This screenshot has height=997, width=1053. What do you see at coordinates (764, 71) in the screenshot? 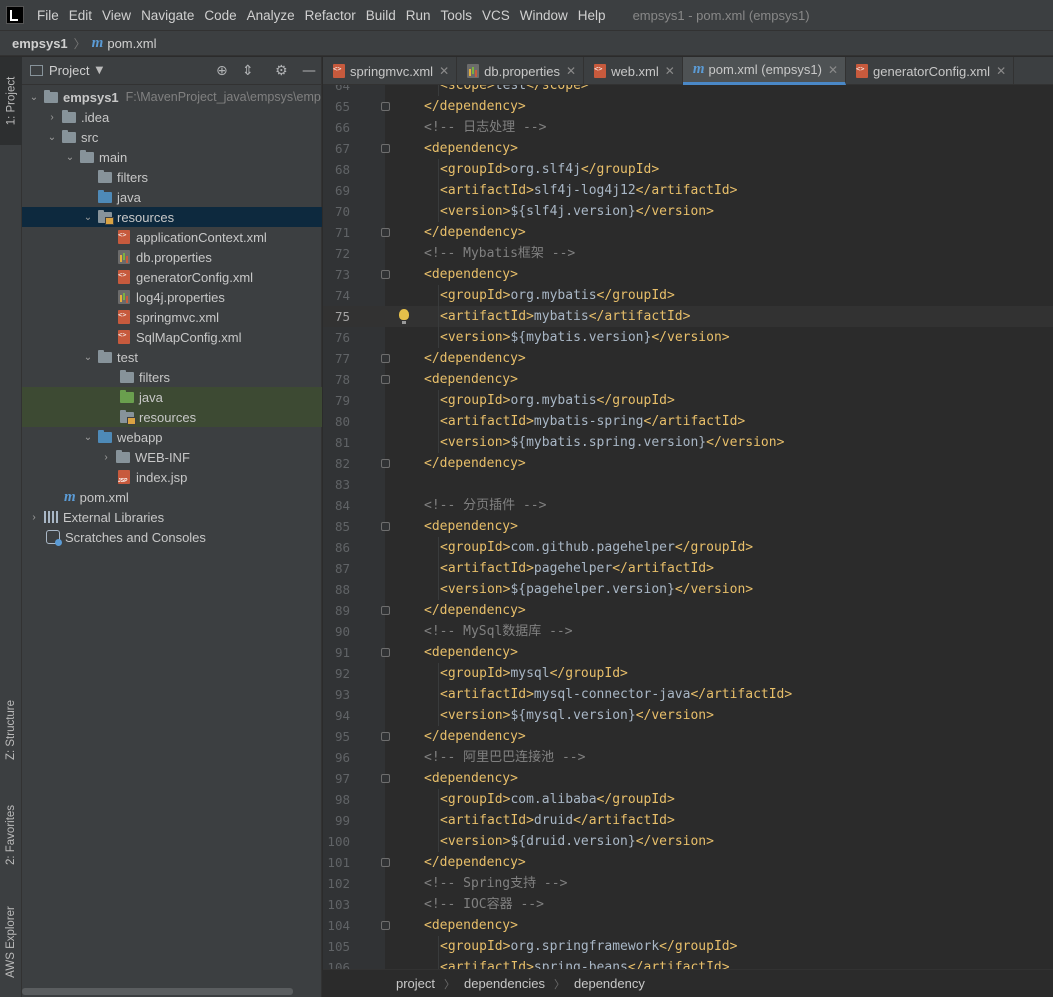
I see `tab-pom-xml: m pom.xml (empsys1) ✕` at bounding box center [764, 71].